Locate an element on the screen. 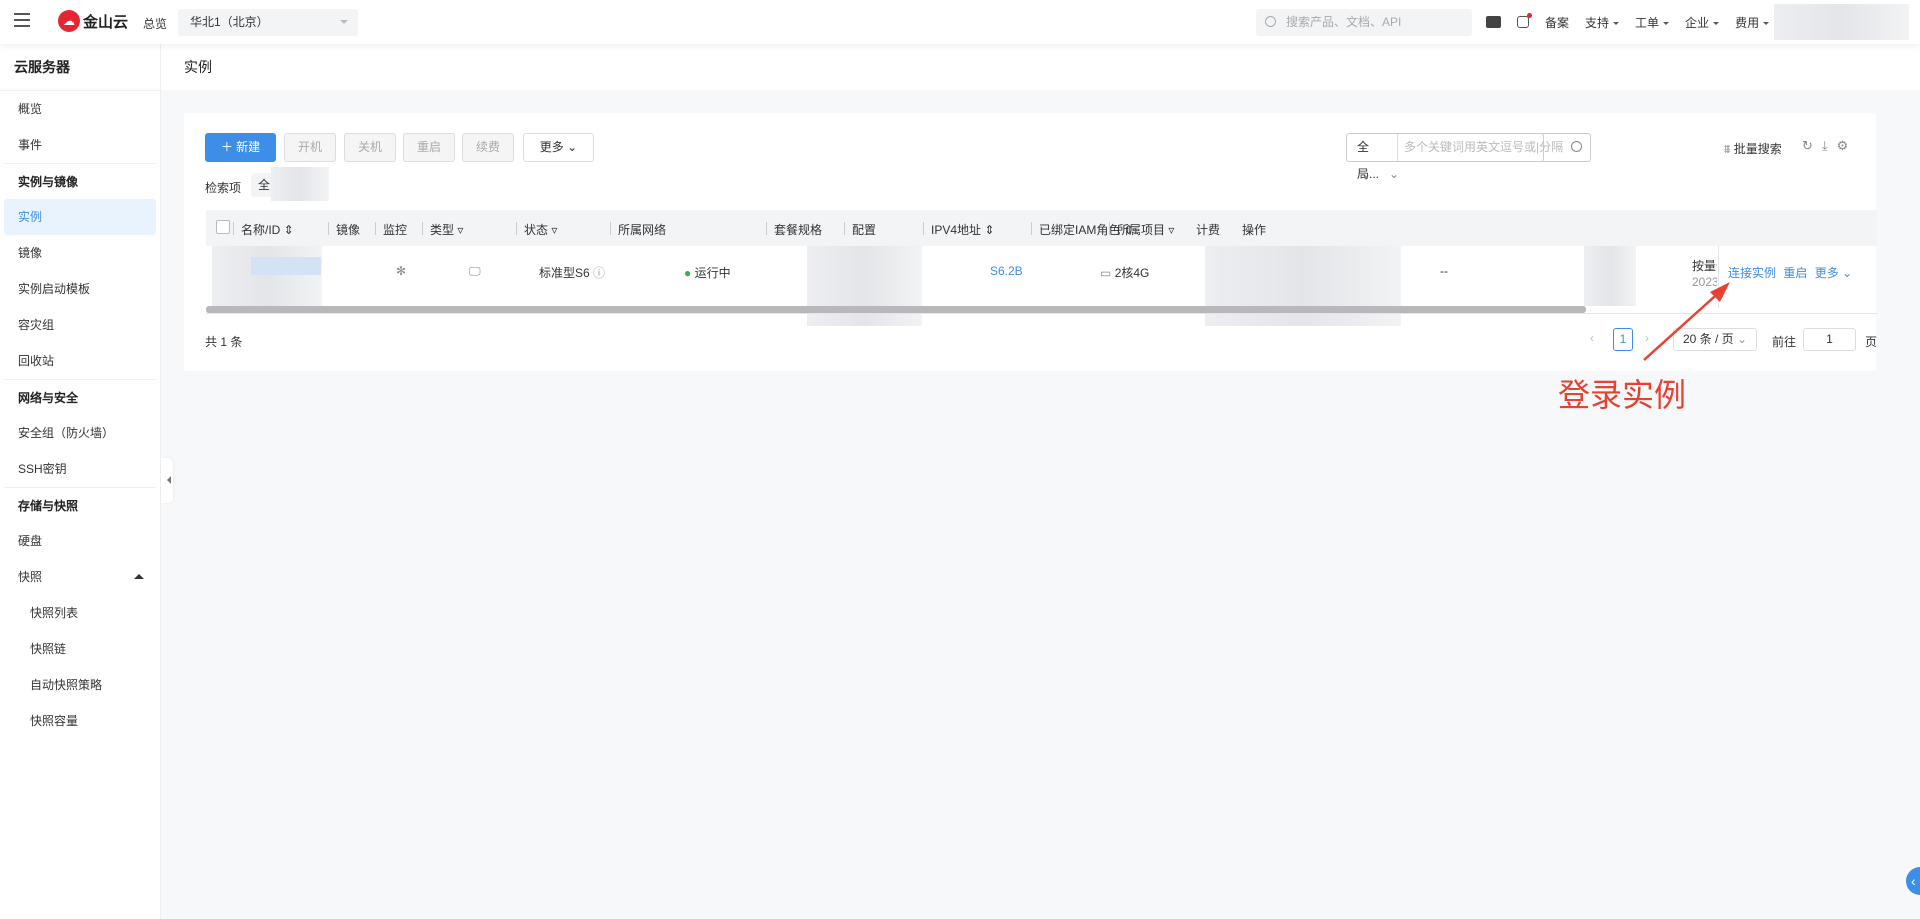  start-button: 开机 is located at coordinates (310, 147).